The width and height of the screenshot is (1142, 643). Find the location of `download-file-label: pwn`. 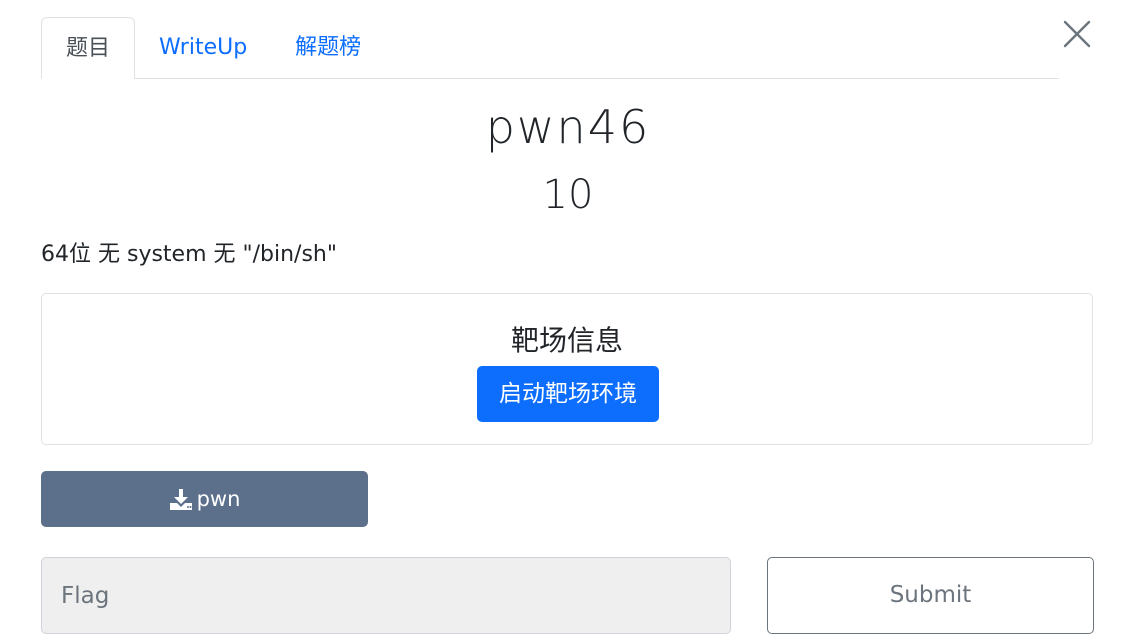

download-file-label: pwn is located at coordinates (218, 499).